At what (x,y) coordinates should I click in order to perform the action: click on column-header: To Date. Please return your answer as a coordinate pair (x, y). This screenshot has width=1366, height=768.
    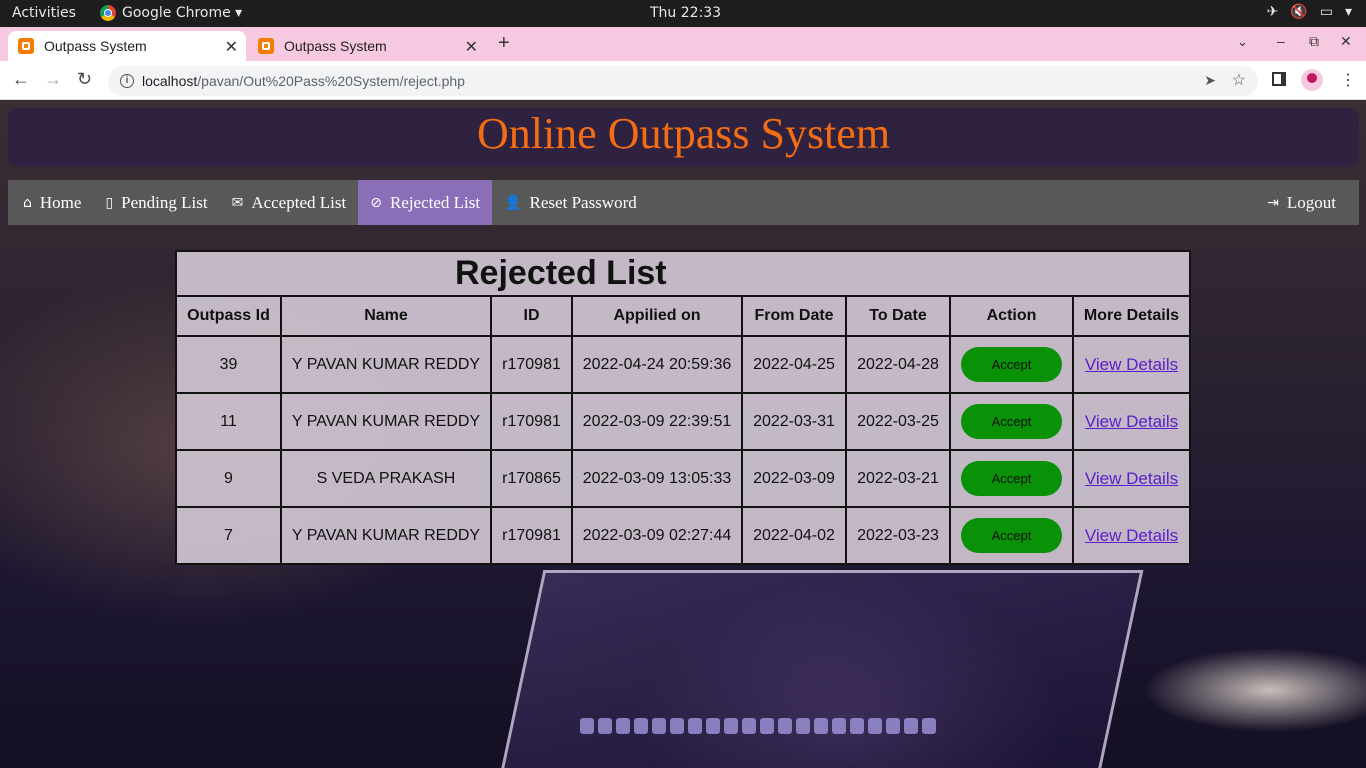
    Looking at the image, I should click on (898, 316).